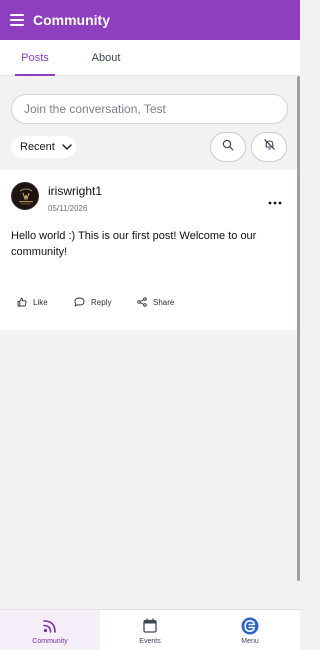  I want to click on nav-community-label: Community, so click(50, 641).